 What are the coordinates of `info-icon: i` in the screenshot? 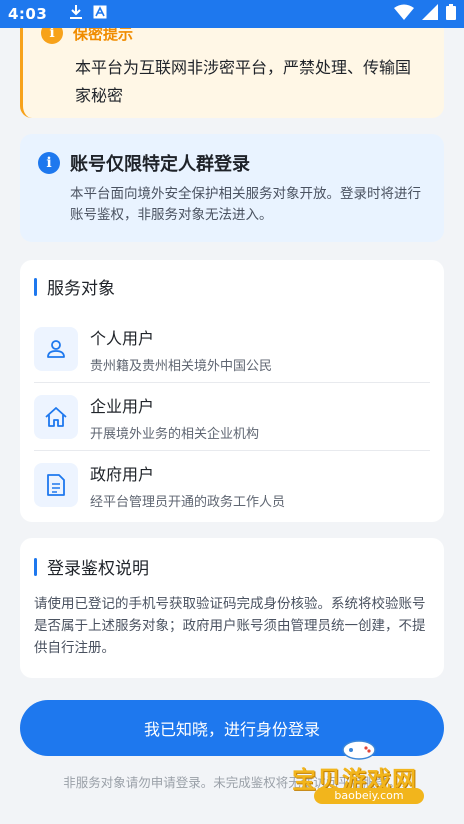 It's located at (49, 163).